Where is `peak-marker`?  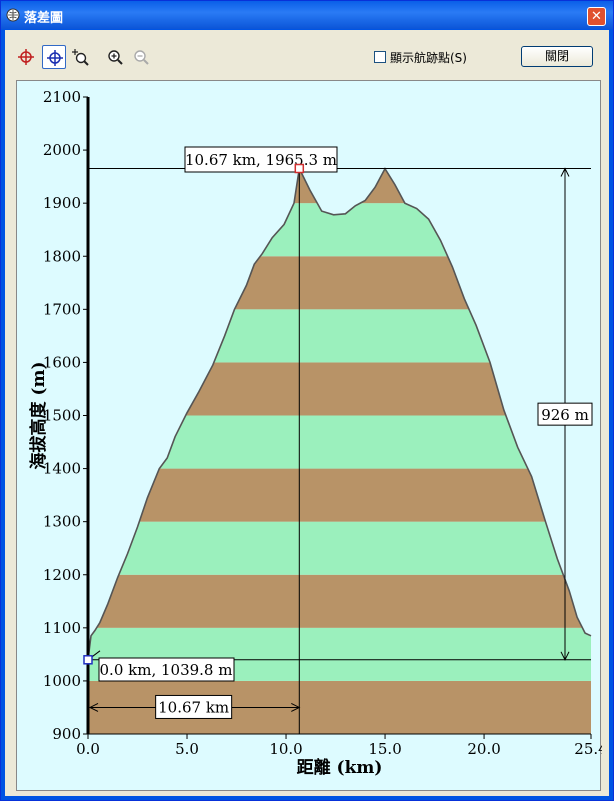 peak-marker is located at coordinates (299, 168).